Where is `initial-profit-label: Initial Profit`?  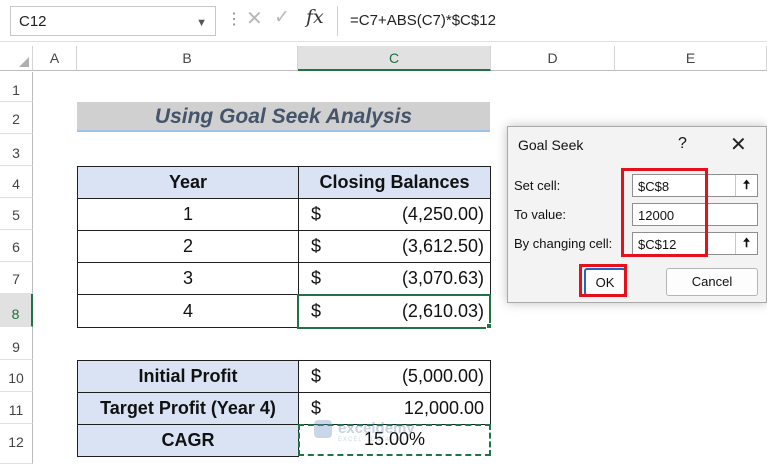 initial-profit-label: Initial Profit is located at coordinates (188, 376).